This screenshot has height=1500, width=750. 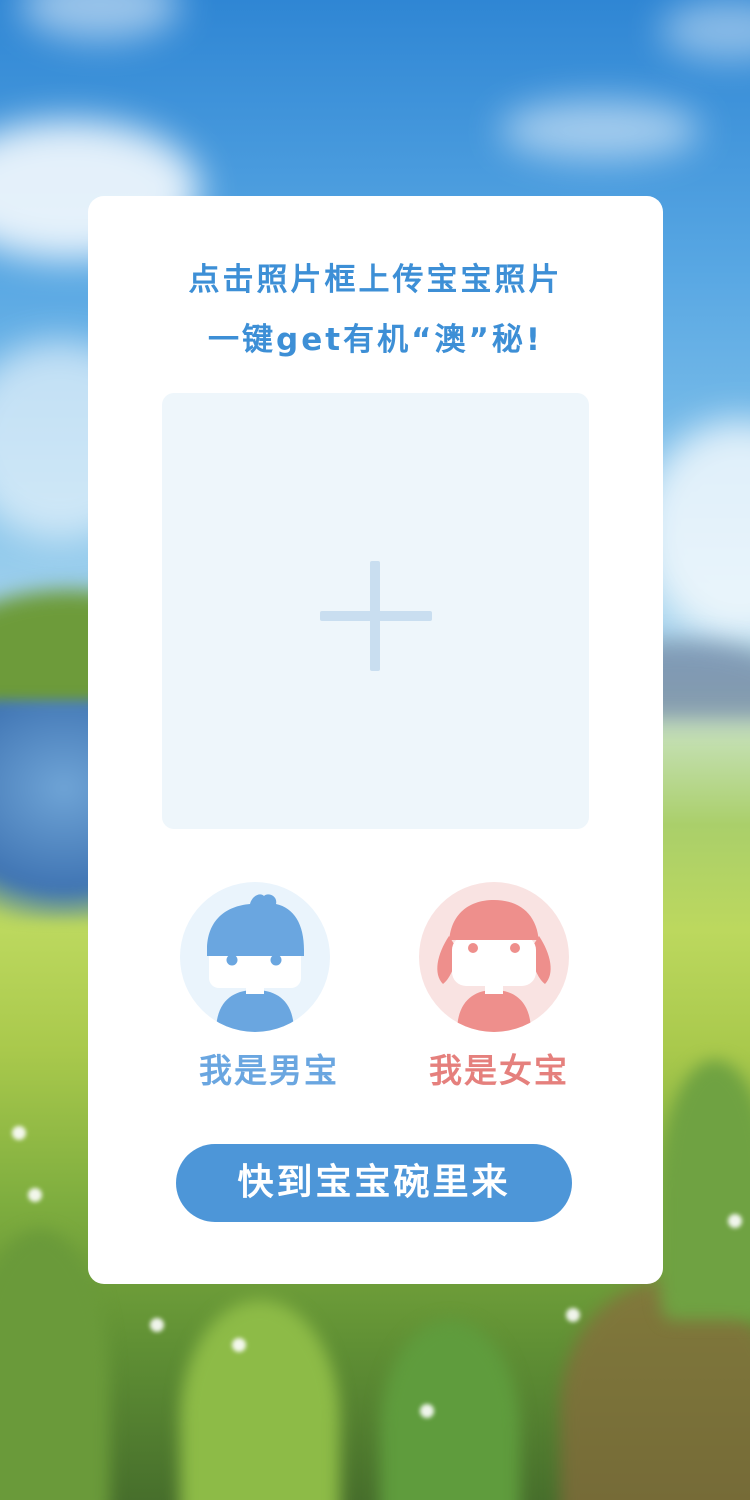 I want to click on girl-option, so click(x=494, y=957).